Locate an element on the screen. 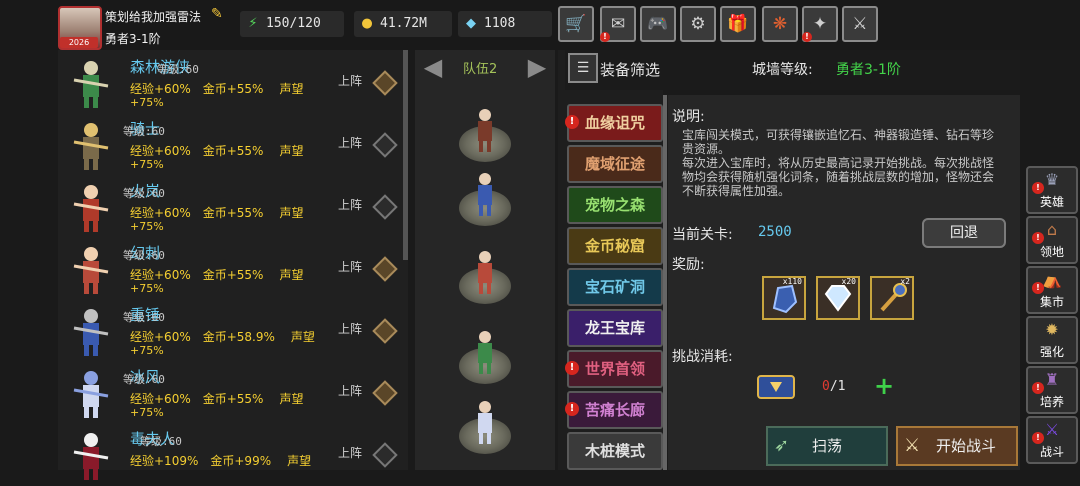 The image size is (1080, 486). dungeon-tab: 龙王宝库 is located at coordinates (615, 328).